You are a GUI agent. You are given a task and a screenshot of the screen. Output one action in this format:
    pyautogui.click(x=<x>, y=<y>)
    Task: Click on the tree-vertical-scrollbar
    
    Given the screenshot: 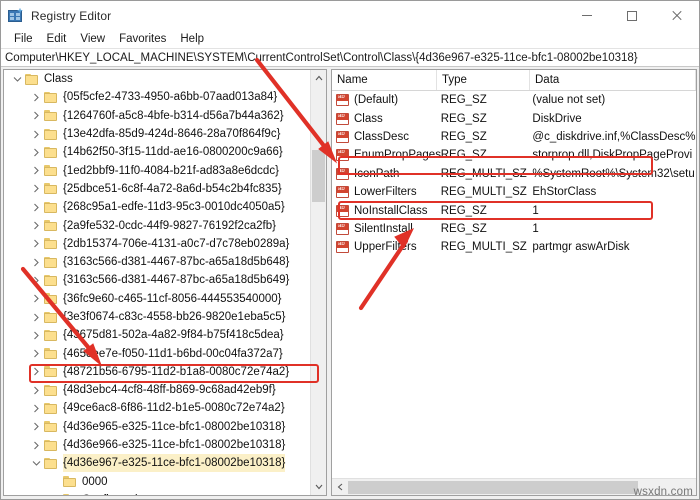 What is the action you would take?
    pyautogui.click(x=318, y=282)
    